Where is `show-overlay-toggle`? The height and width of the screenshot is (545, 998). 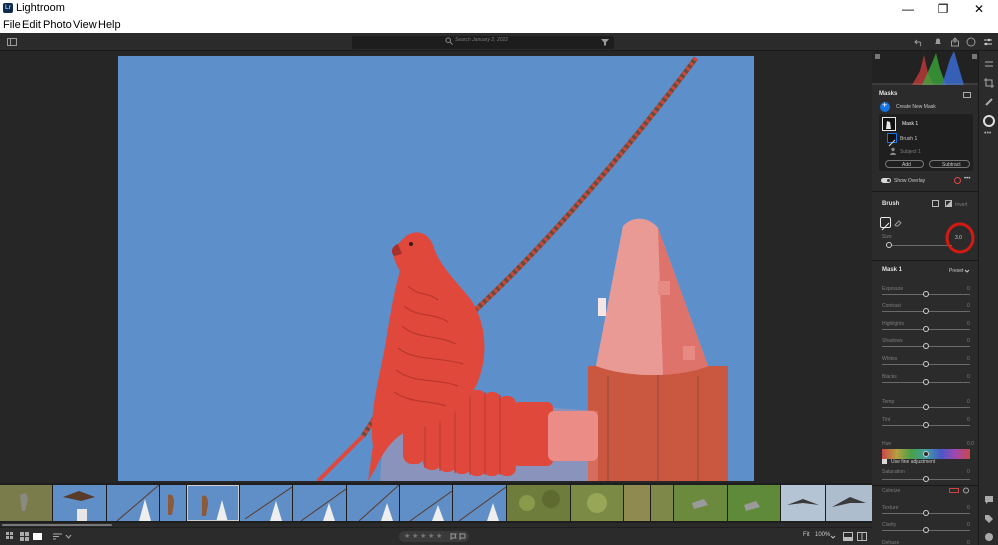 show-overlay-toggle is located at coordinates (886, 180).